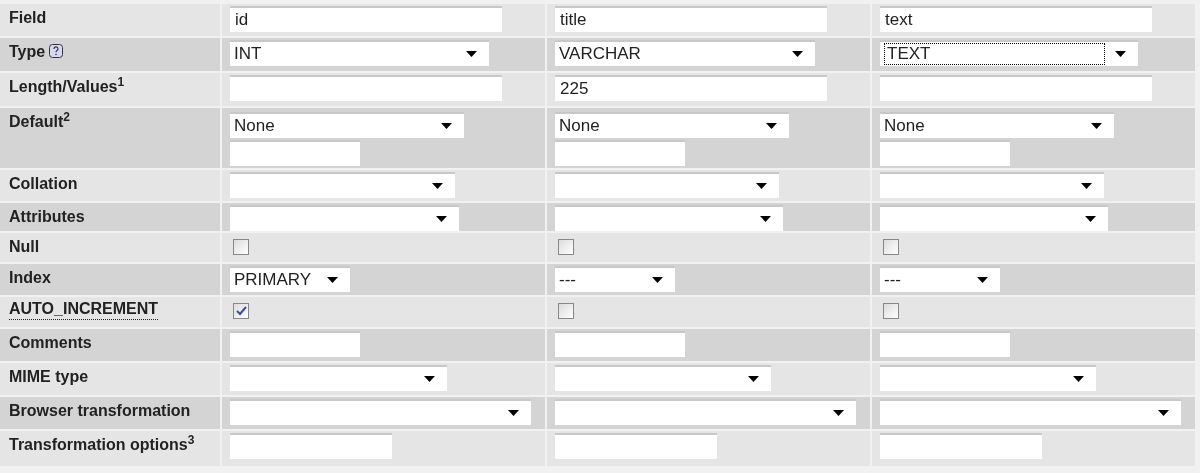  I want to click on input-field: text, so click(1016, 19).